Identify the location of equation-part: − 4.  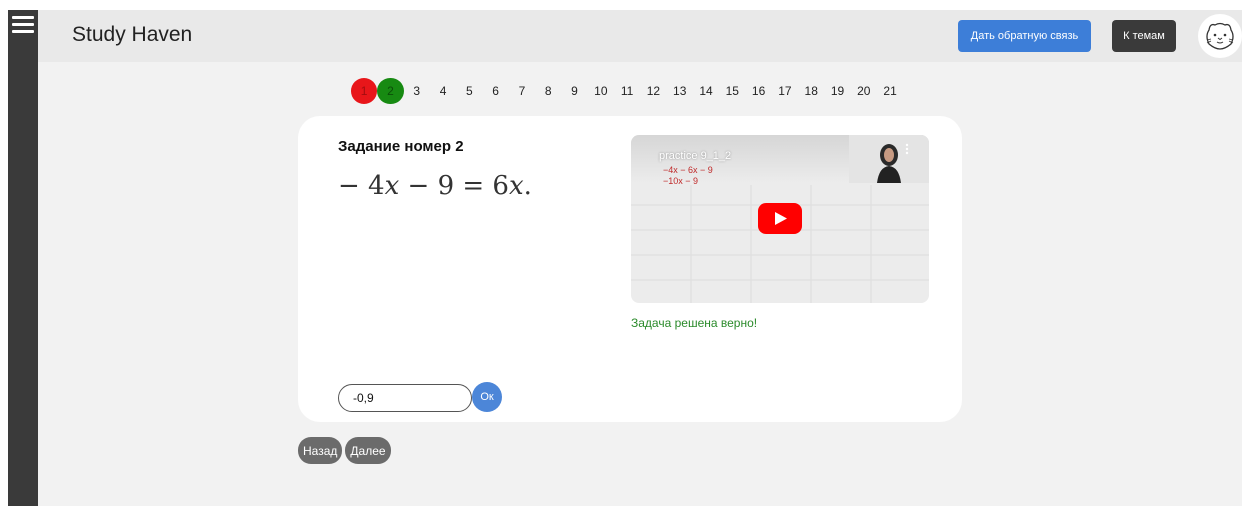
(361, 186).